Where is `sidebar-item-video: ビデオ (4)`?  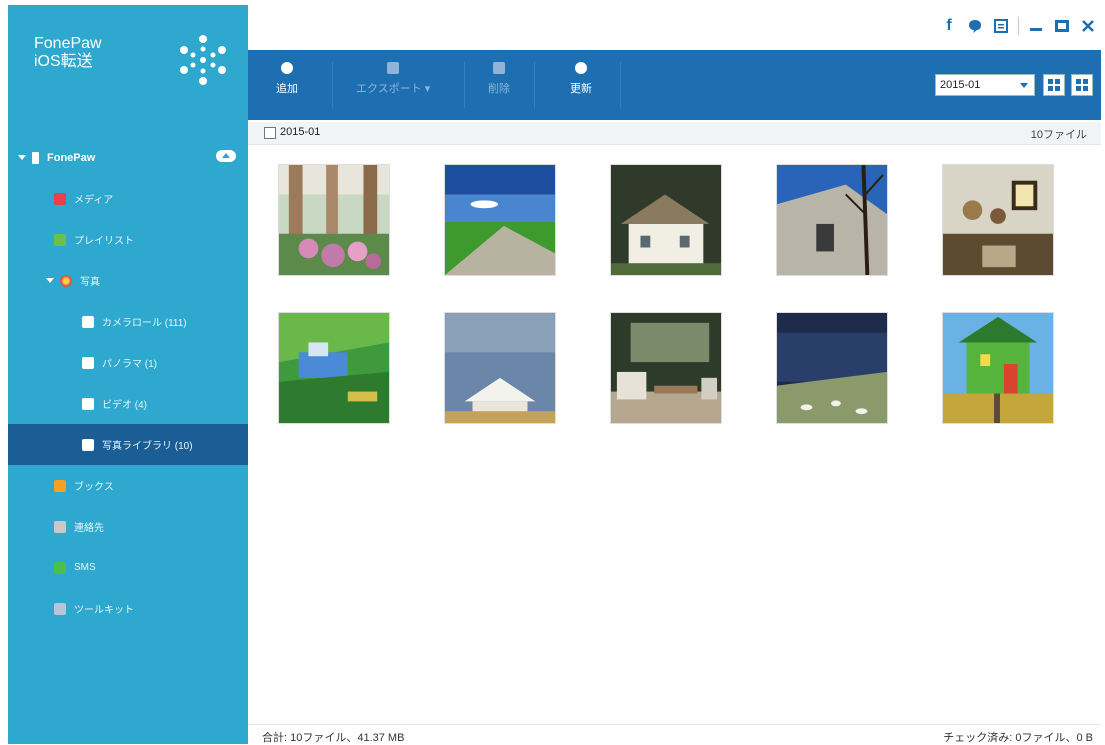 sidebar-item-video: ビデオ (4) is located at coordinates (128, 403).